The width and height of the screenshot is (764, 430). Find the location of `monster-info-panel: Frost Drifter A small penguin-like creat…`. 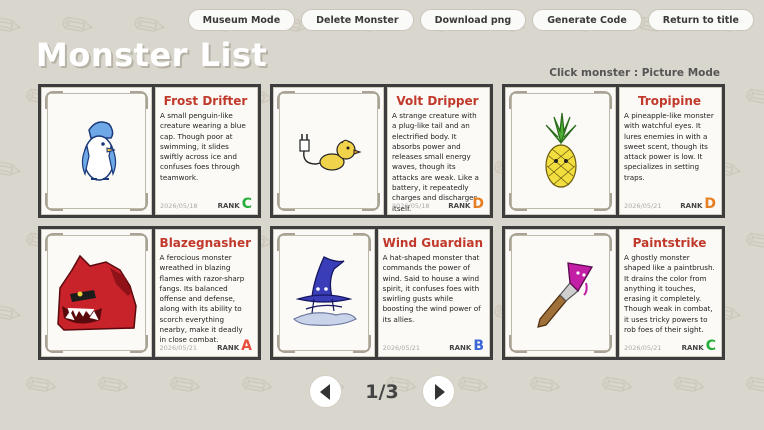

monster-info-panel: Frost Drifter A small penguin-like creat… is located at coordinates (206, 151).